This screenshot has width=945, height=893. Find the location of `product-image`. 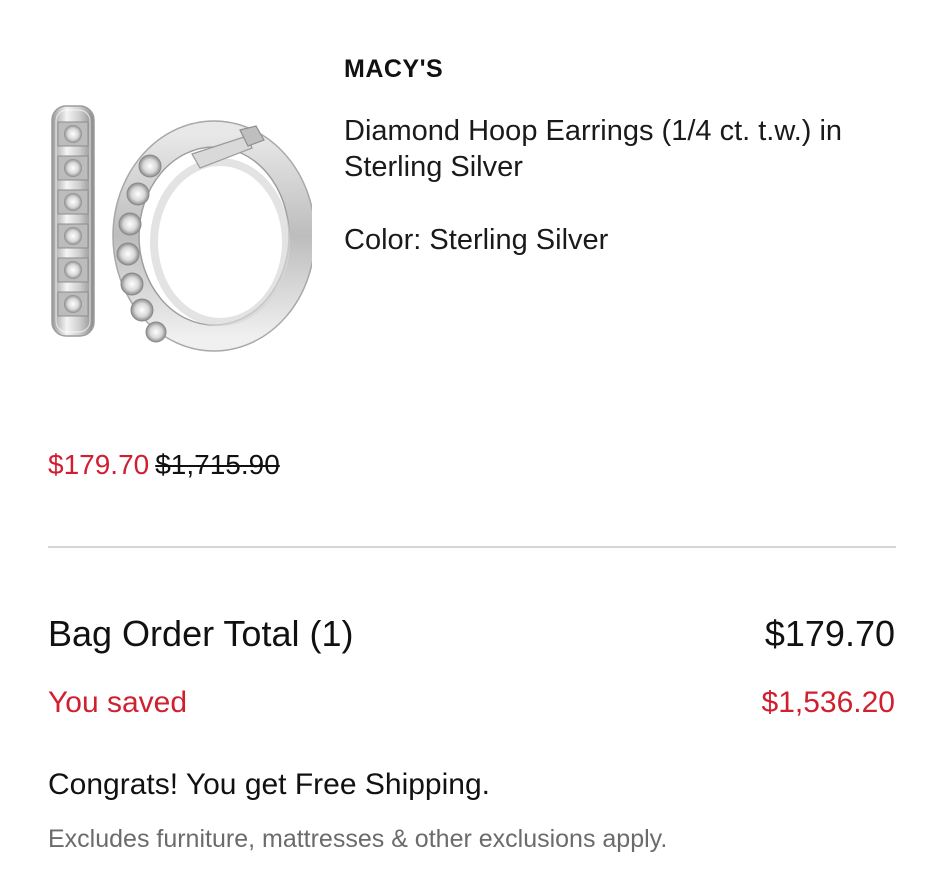

product-image is located at coordinates (179, 227).